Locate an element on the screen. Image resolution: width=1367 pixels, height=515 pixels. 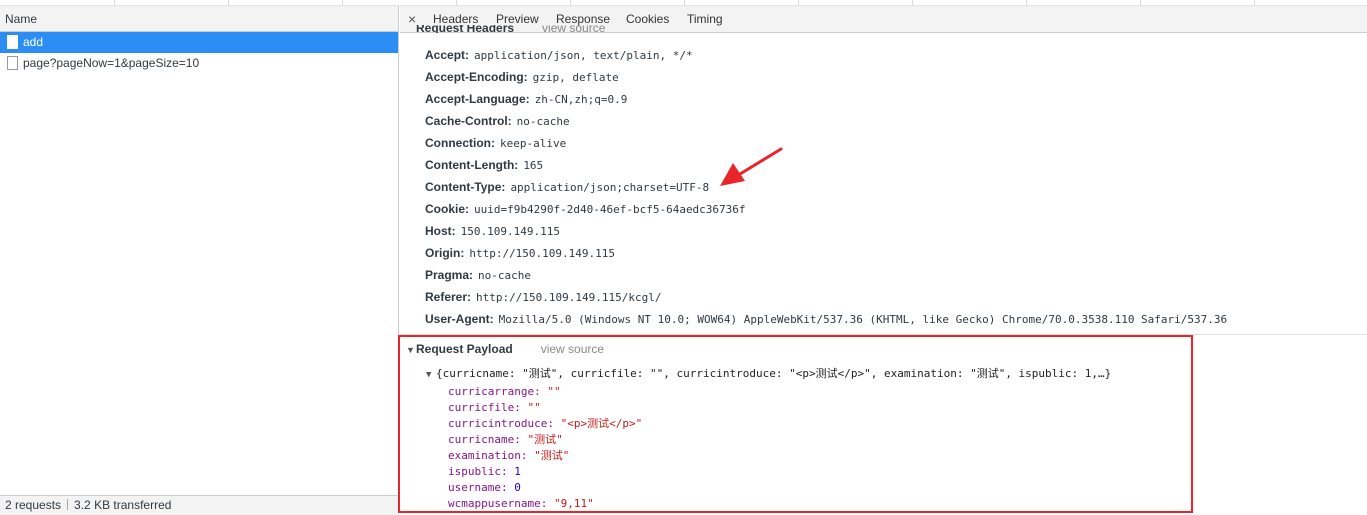
status-separator is located at coordinates (68, 504).